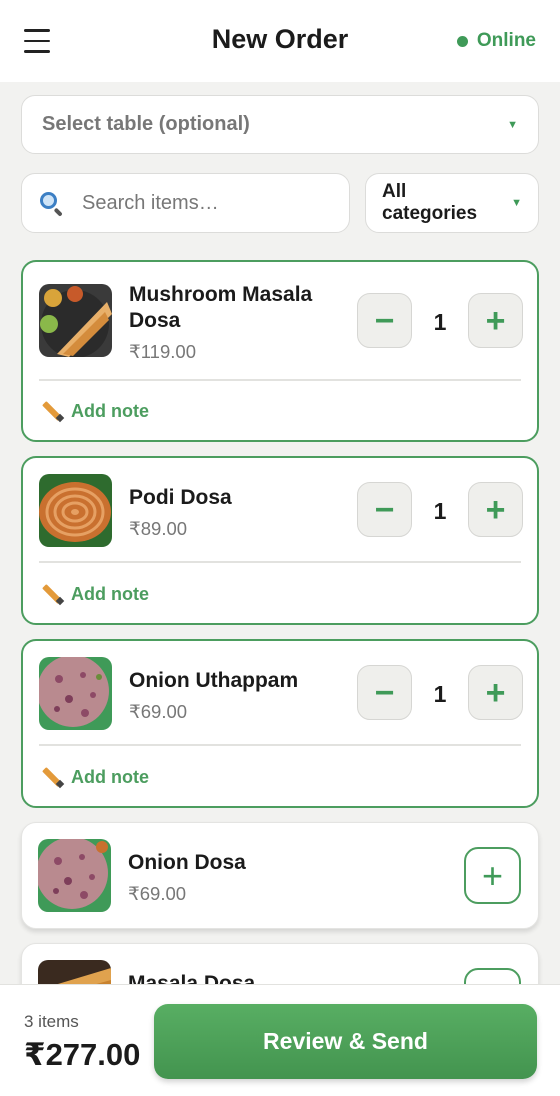  Describe the element at coordinates (462, 41) in the screenshot. I see `status-dot-icon` at that location.